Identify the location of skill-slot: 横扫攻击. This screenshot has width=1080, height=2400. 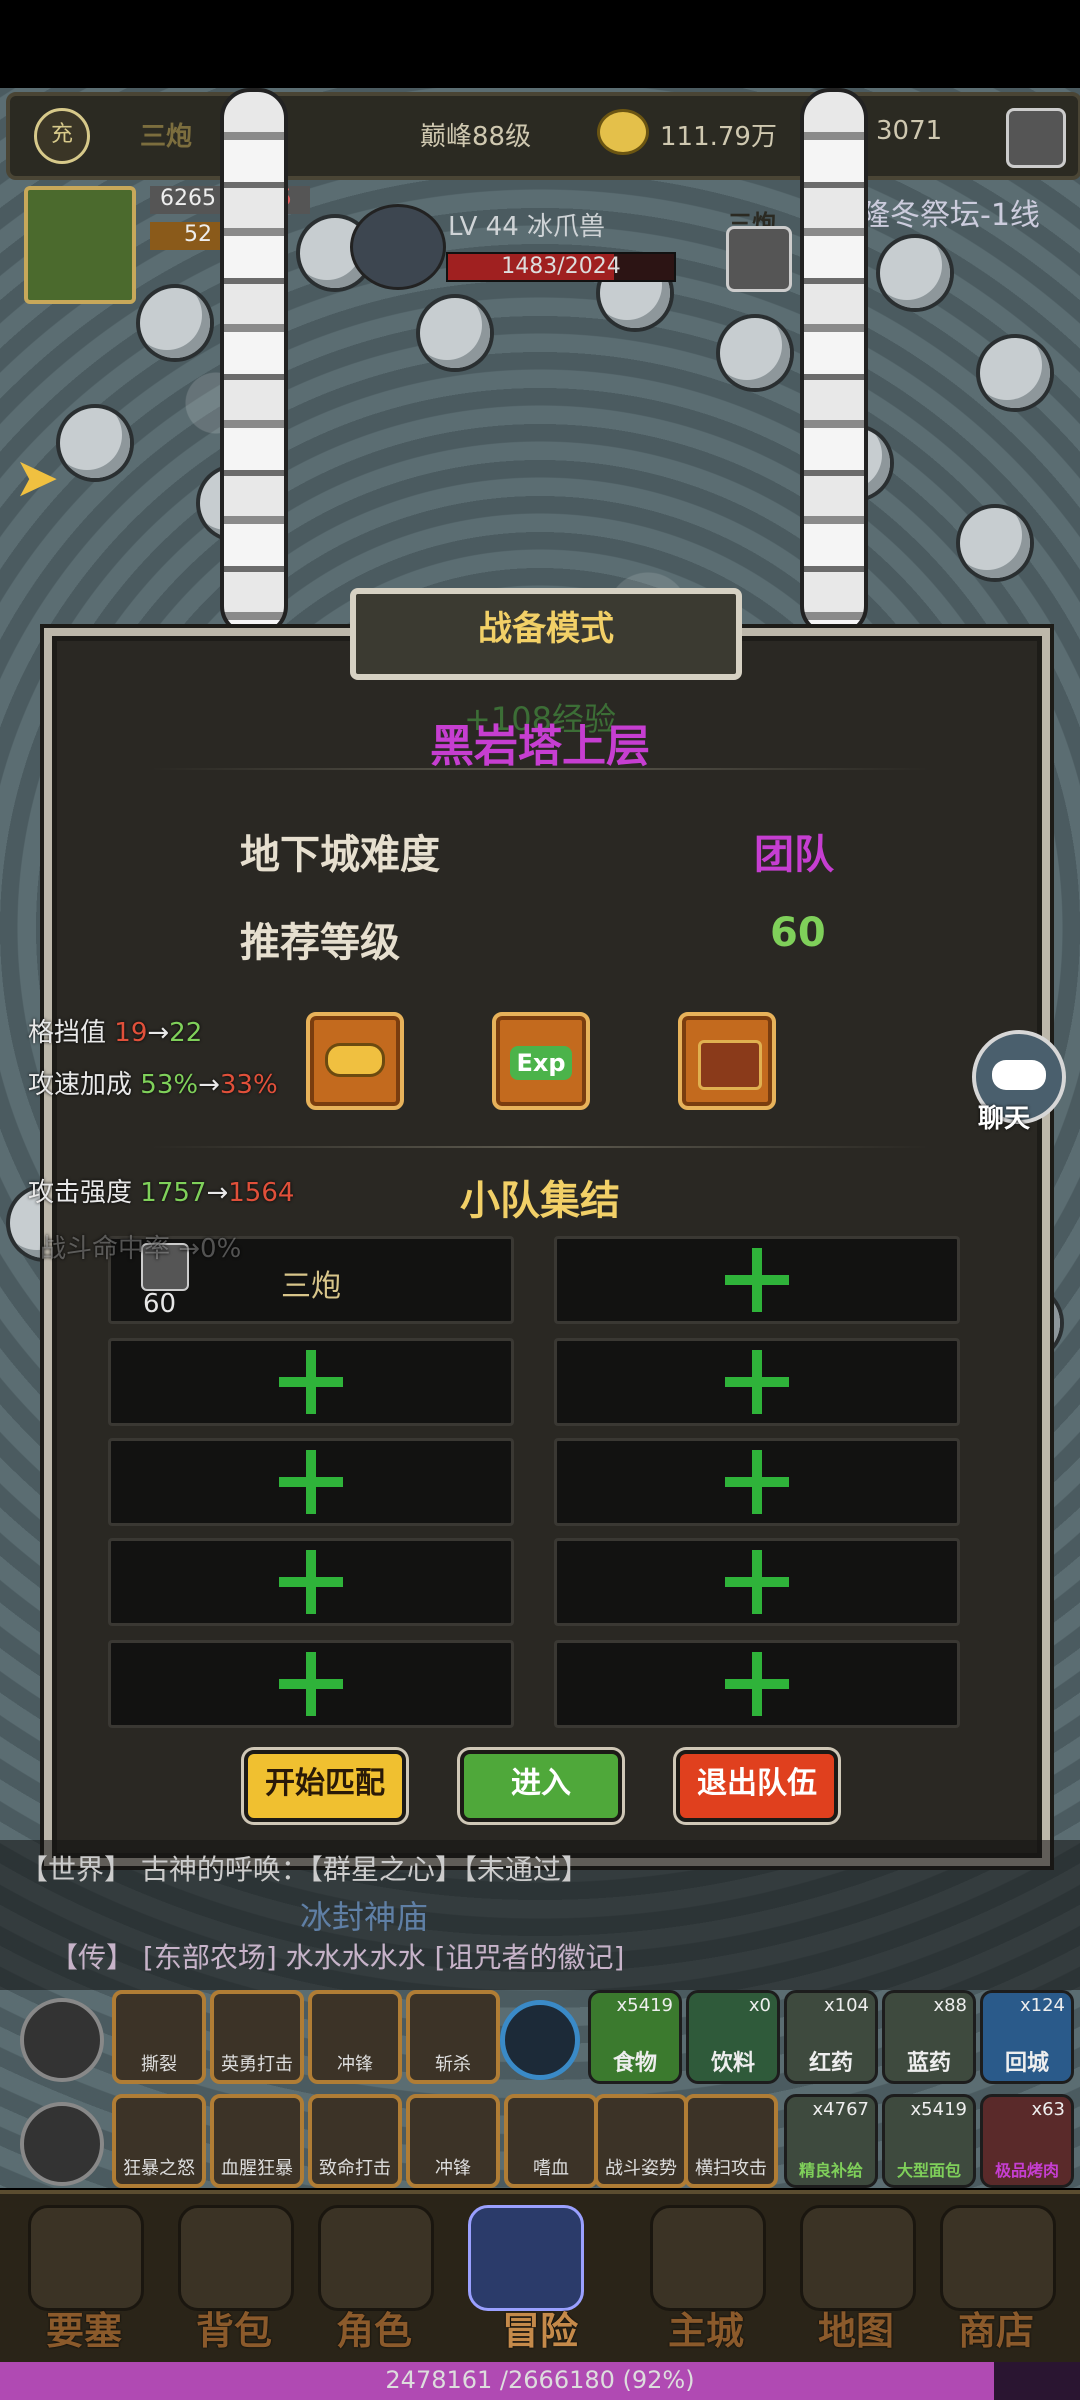
(731, 2141).